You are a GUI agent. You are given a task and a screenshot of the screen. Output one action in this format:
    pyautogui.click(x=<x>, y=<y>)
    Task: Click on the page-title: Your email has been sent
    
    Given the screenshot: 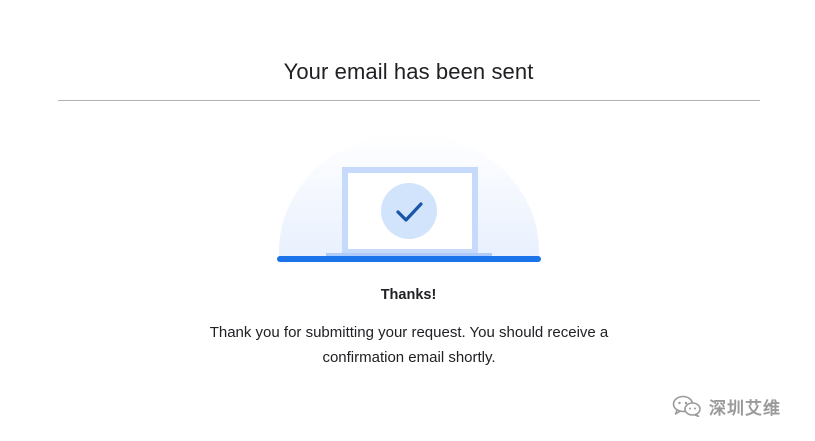 What is the action you would take?
    pyautogui.click(x=408, y=71)
    